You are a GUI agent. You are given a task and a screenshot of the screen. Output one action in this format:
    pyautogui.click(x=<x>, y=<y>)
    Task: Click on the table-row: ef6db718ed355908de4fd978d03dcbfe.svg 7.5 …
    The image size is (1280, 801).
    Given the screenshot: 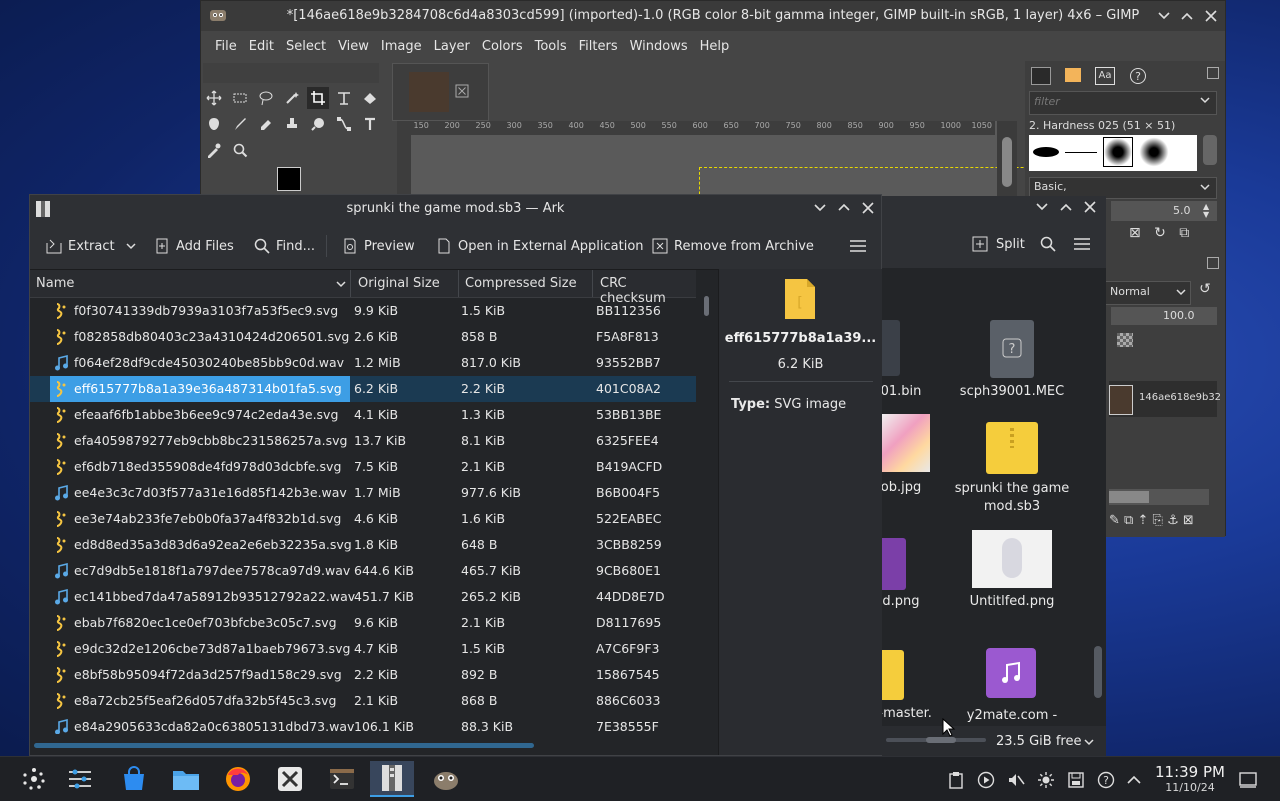 What is the action you would take?
    pyautogui.click(x=363, y=467)
    